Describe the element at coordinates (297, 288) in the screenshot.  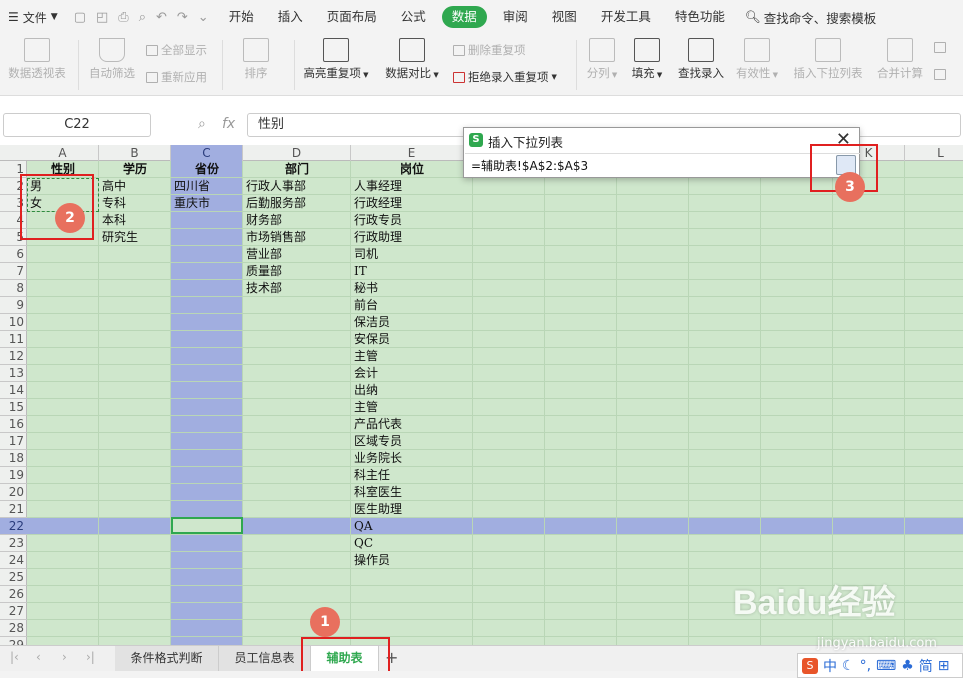
I see `table-cell: 技术部` at that location.